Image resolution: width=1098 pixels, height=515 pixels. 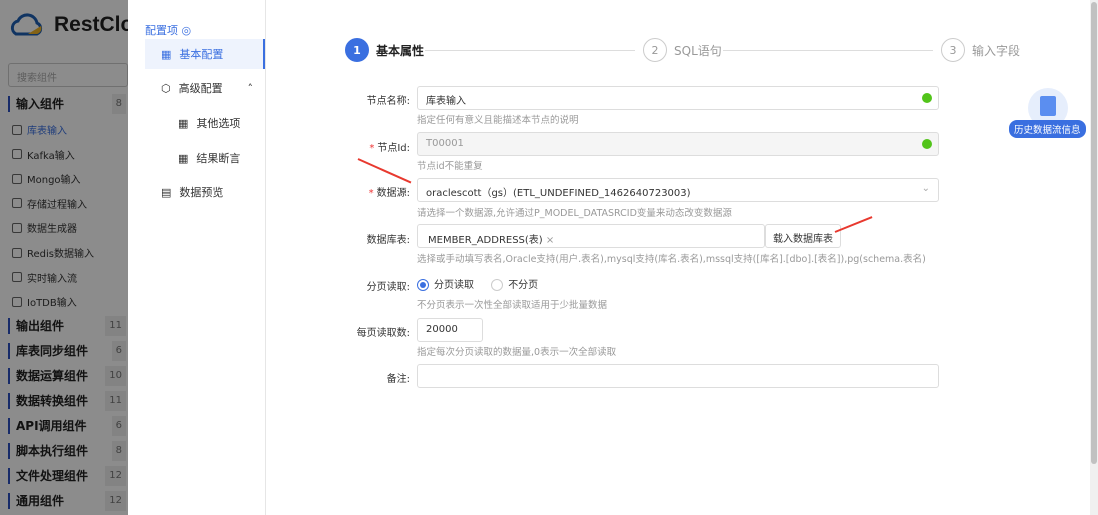 What do you see at coordinates (166, 88) in the screenshot?
I see `cube-icon: ⬡` at bounding box center [166, 88].